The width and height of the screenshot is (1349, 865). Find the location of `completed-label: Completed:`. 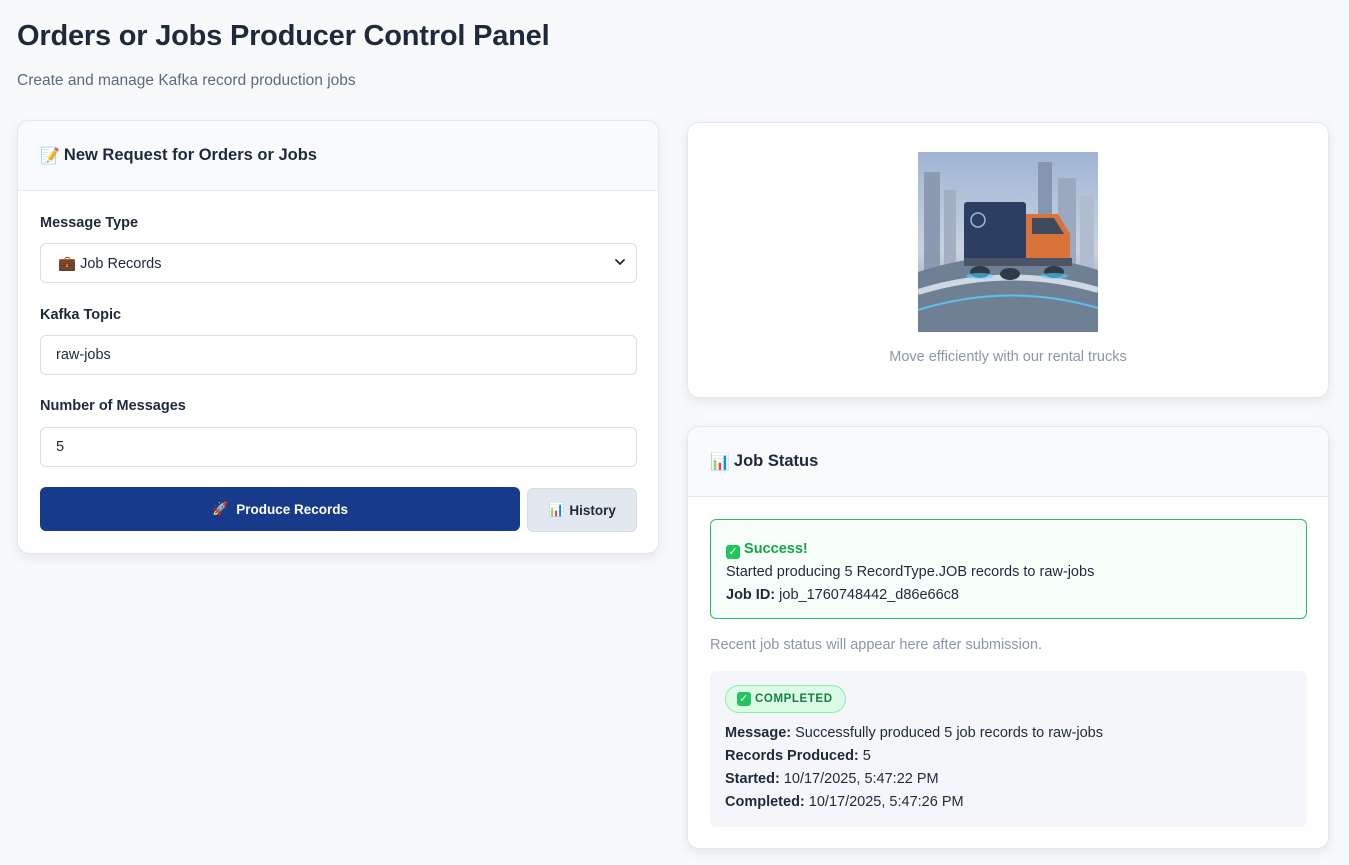

completed-label: Completed: is located at coordinates (765, 802).